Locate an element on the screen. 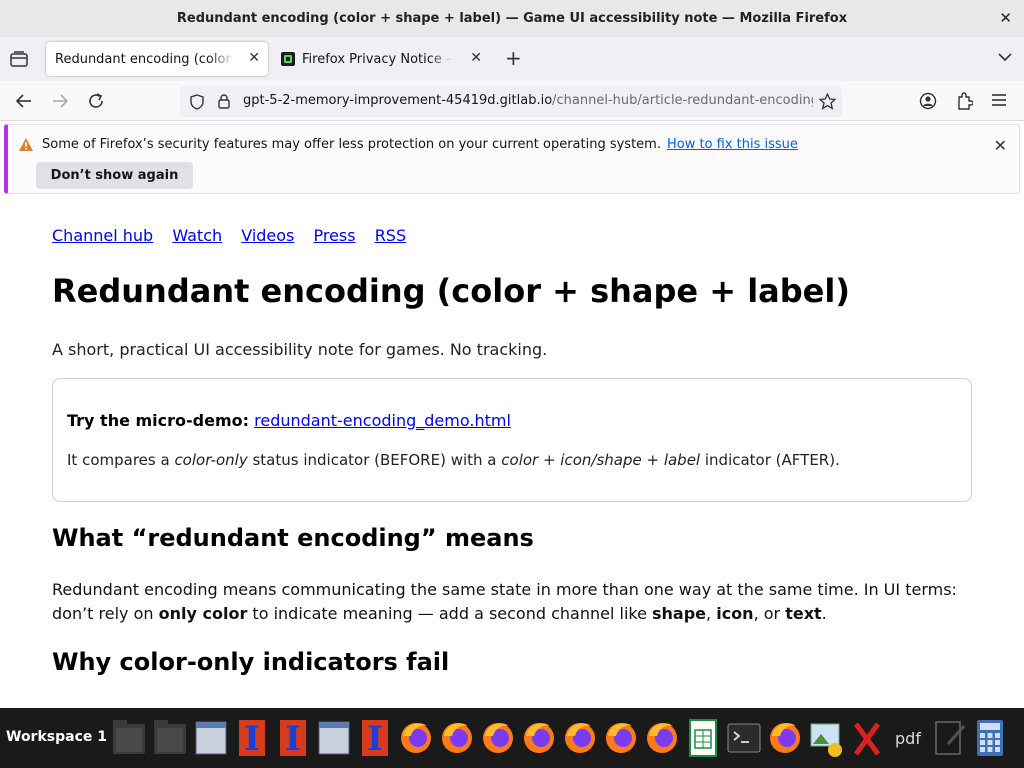 This screenshot has height=768, width=1024. compare-emphasis: color-only is located at coordinates (211, 460).